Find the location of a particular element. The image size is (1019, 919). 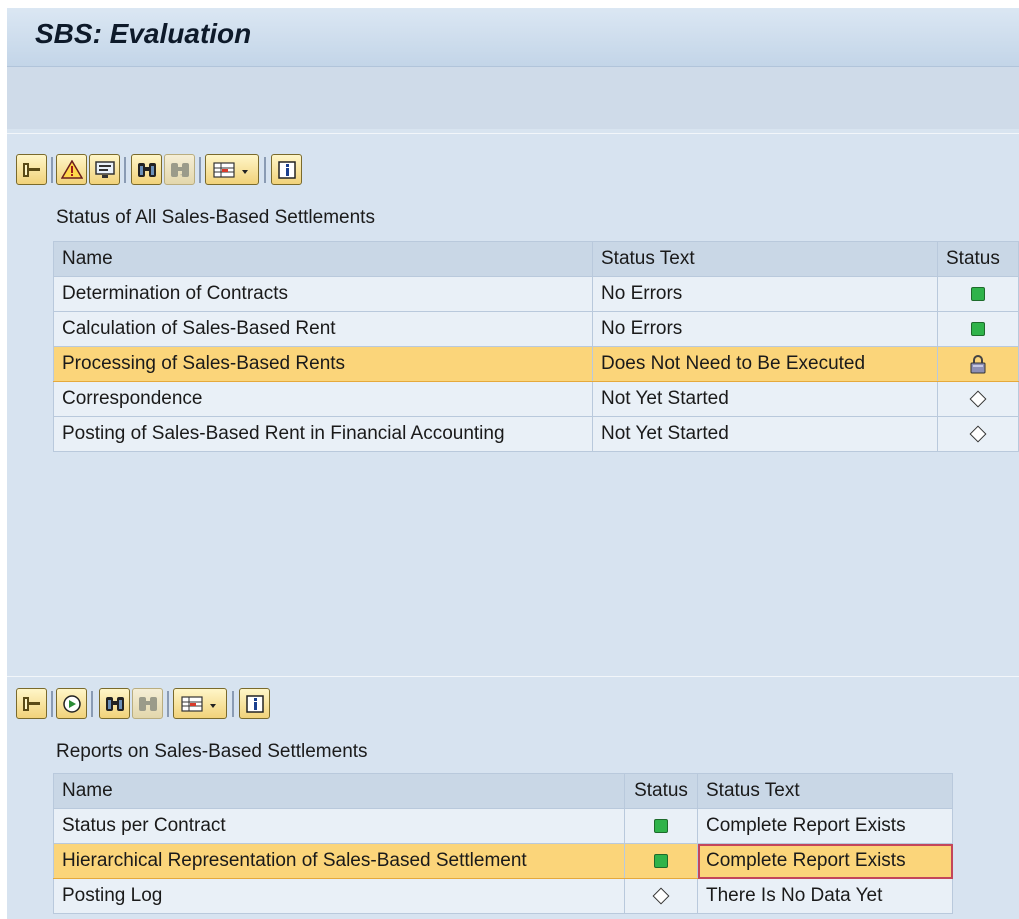

table-header-row: Name Status Status Text is located at coordinates (503, 791).